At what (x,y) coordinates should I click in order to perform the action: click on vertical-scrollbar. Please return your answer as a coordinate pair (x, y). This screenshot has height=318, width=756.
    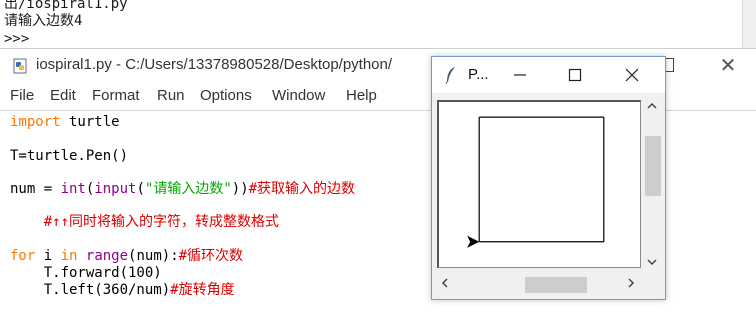
    Looking at the image, I should click on (652, 184).